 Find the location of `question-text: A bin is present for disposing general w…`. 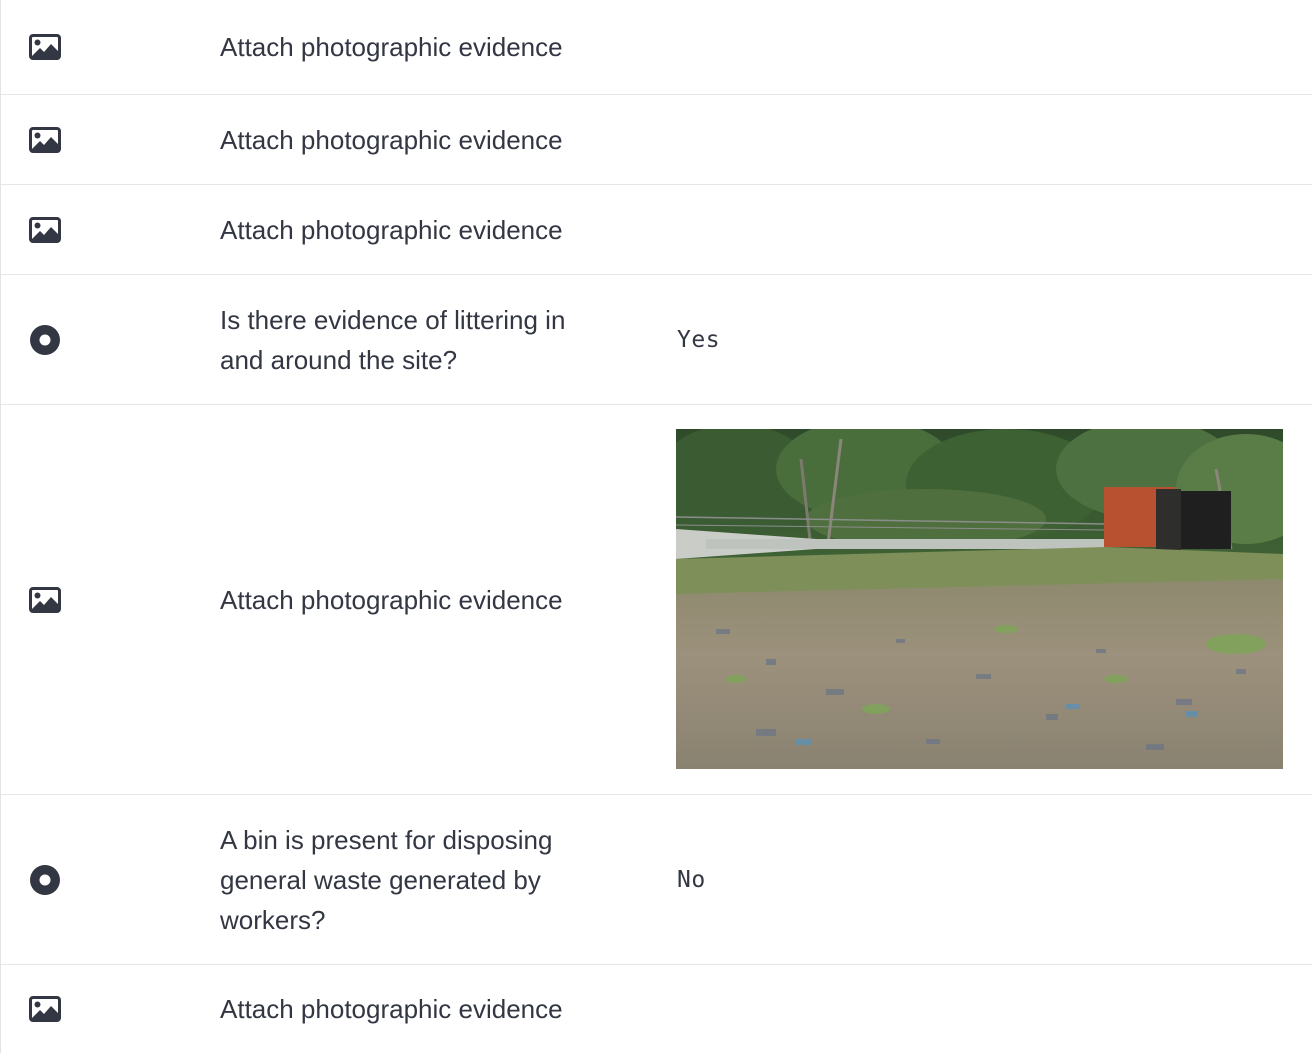

question-text: A bin is present for disposing general w… is located at coordinates (386, 879).